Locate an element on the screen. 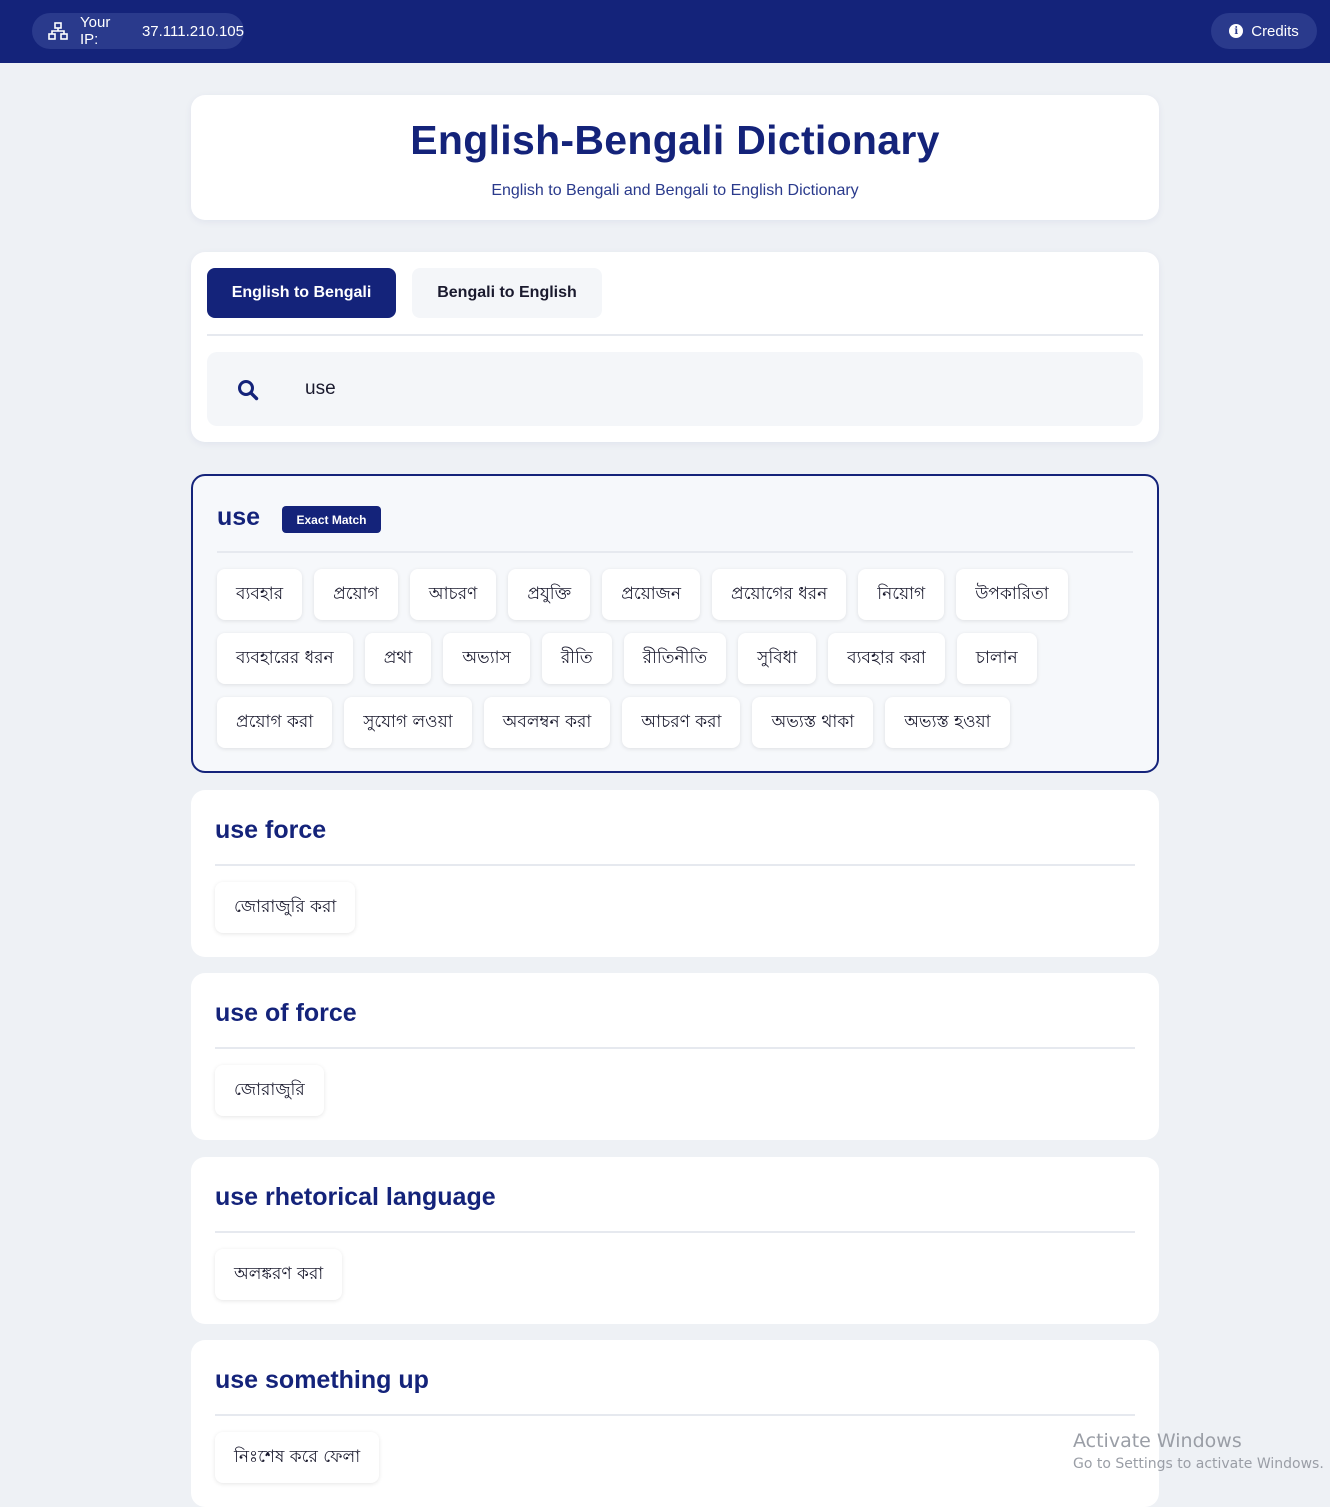 The width and height of the screenshot is (1330, 1507). meaning-chip: প্রয়োগ is located at coordinates (356, 594).